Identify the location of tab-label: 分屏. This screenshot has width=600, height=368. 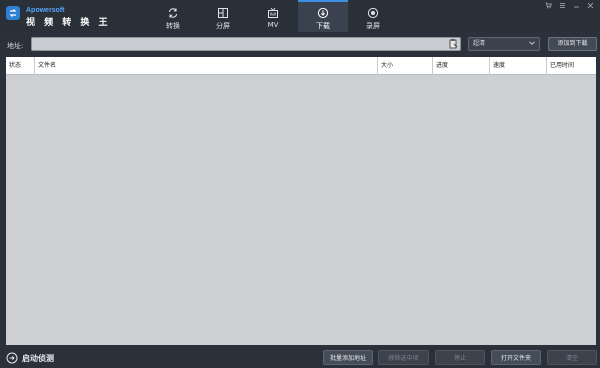
(223, 26).